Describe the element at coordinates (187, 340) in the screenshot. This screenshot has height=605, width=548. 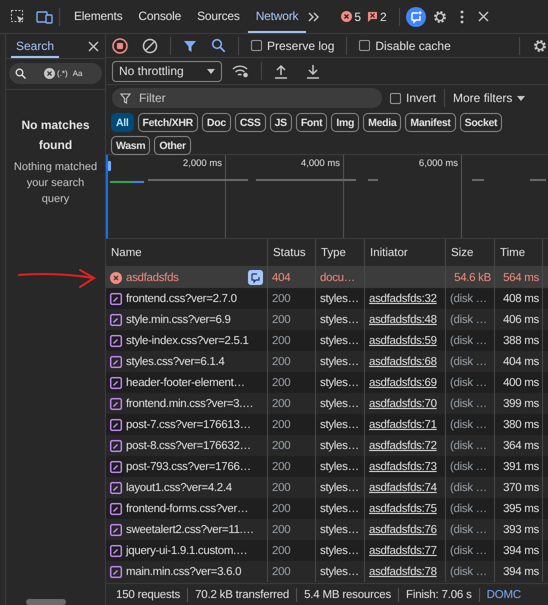
I see `request-name: style-index.css?ver=2.5.1` at that location.